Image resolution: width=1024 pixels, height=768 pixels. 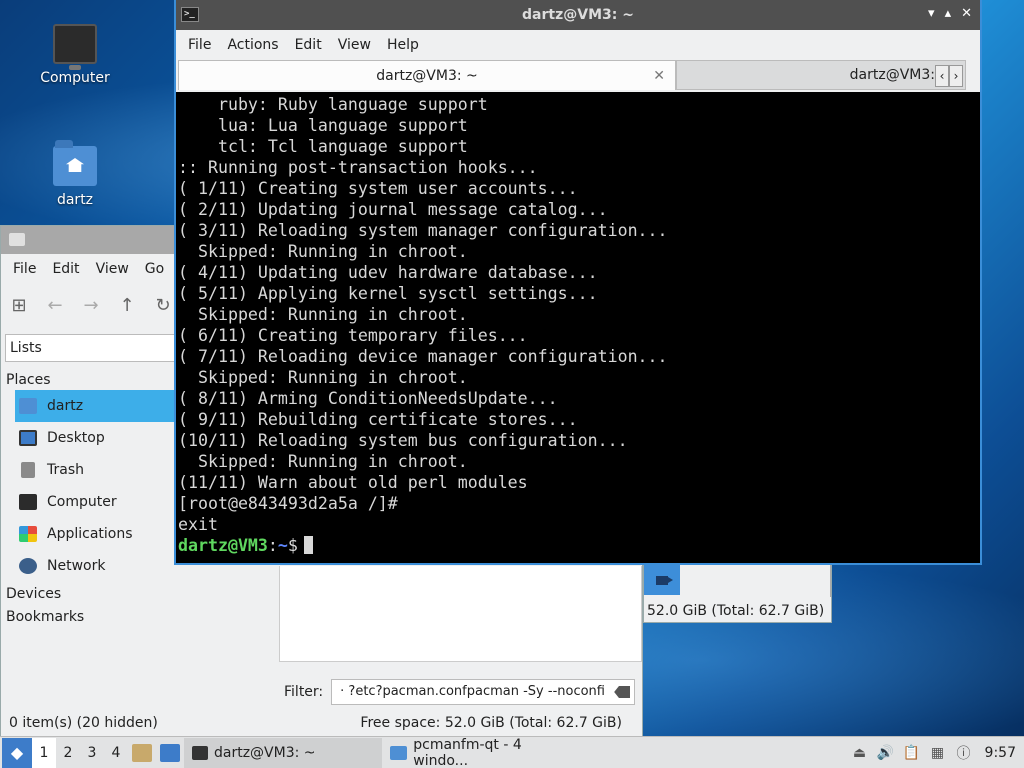 I want to click on network-status-icon: ▦, so click(x=938, y=753).